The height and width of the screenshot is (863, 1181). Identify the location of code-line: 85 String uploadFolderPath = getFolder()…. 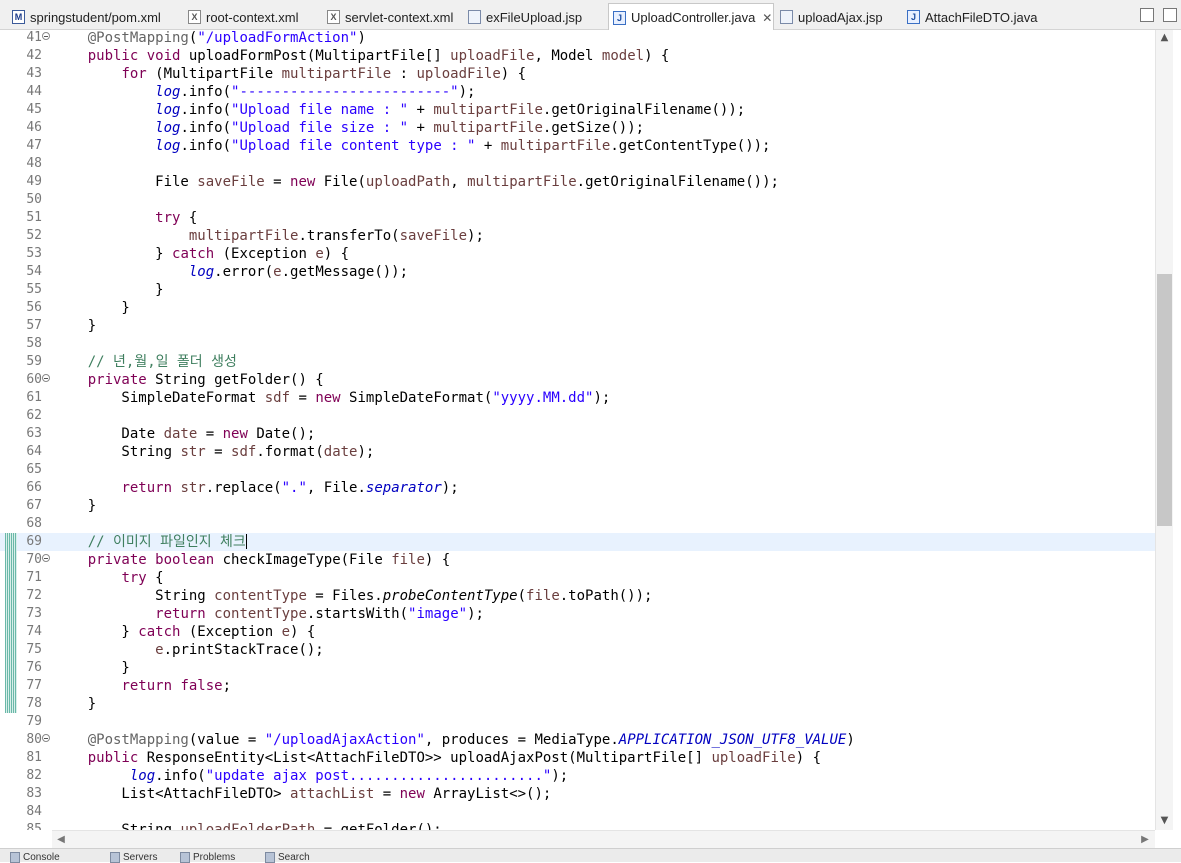
(577, 825).